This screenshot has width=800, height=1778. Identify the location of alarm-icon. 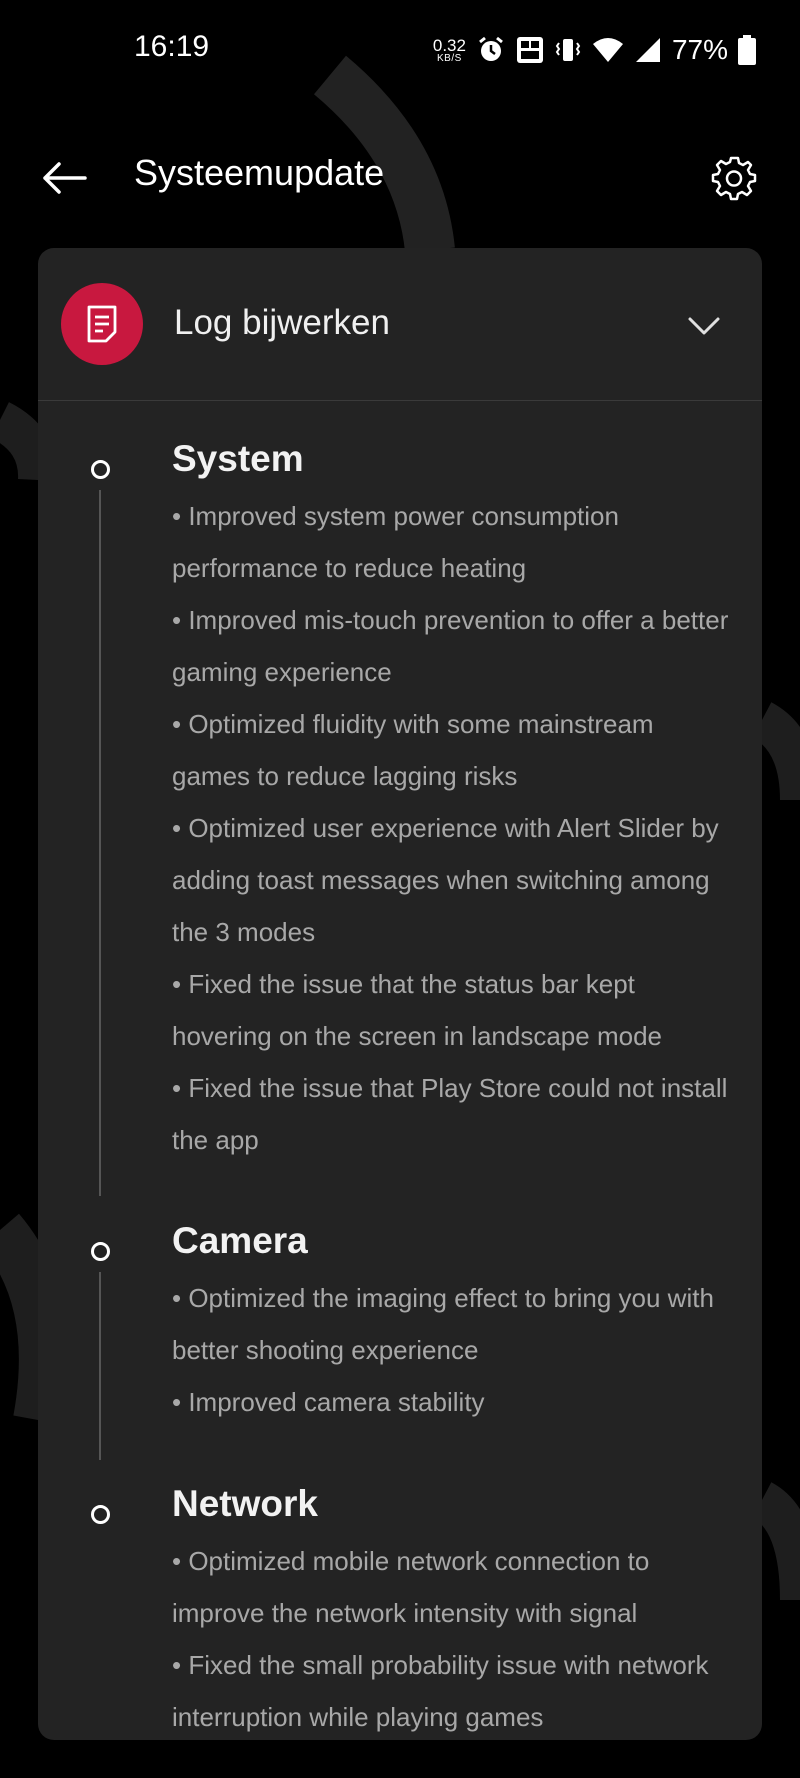
(491, 48).